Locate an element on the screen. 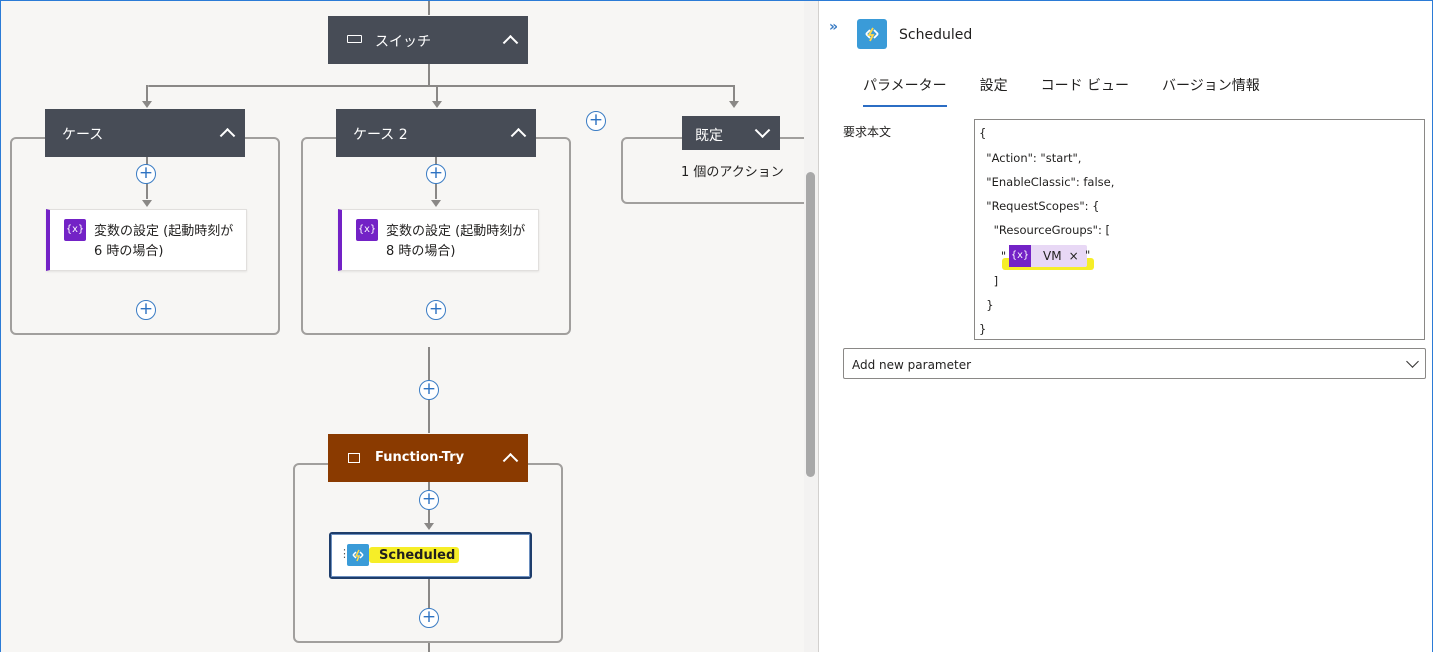 The height and width of the screenshot is (654, 1435). switch-header: スイッチ is located at coordinates (428, 40).